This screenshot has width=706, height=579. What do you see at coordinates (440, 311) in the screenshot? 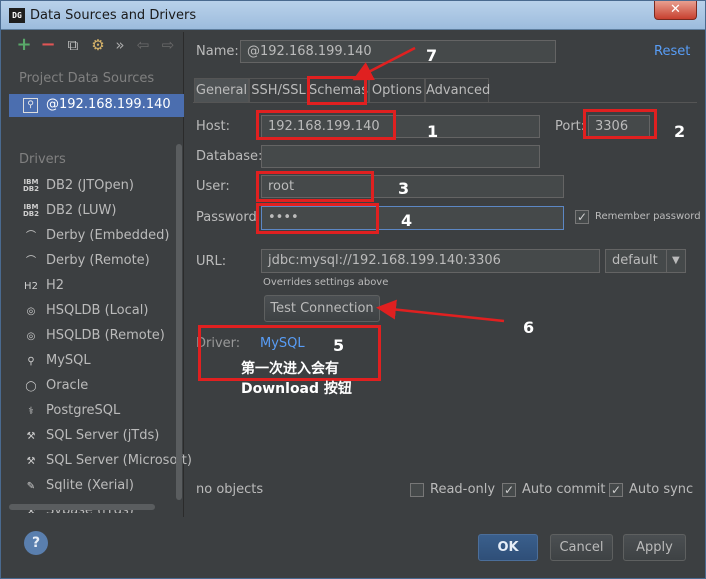
I see `arrow-to-test-connection` at bounding box center [440, 311].